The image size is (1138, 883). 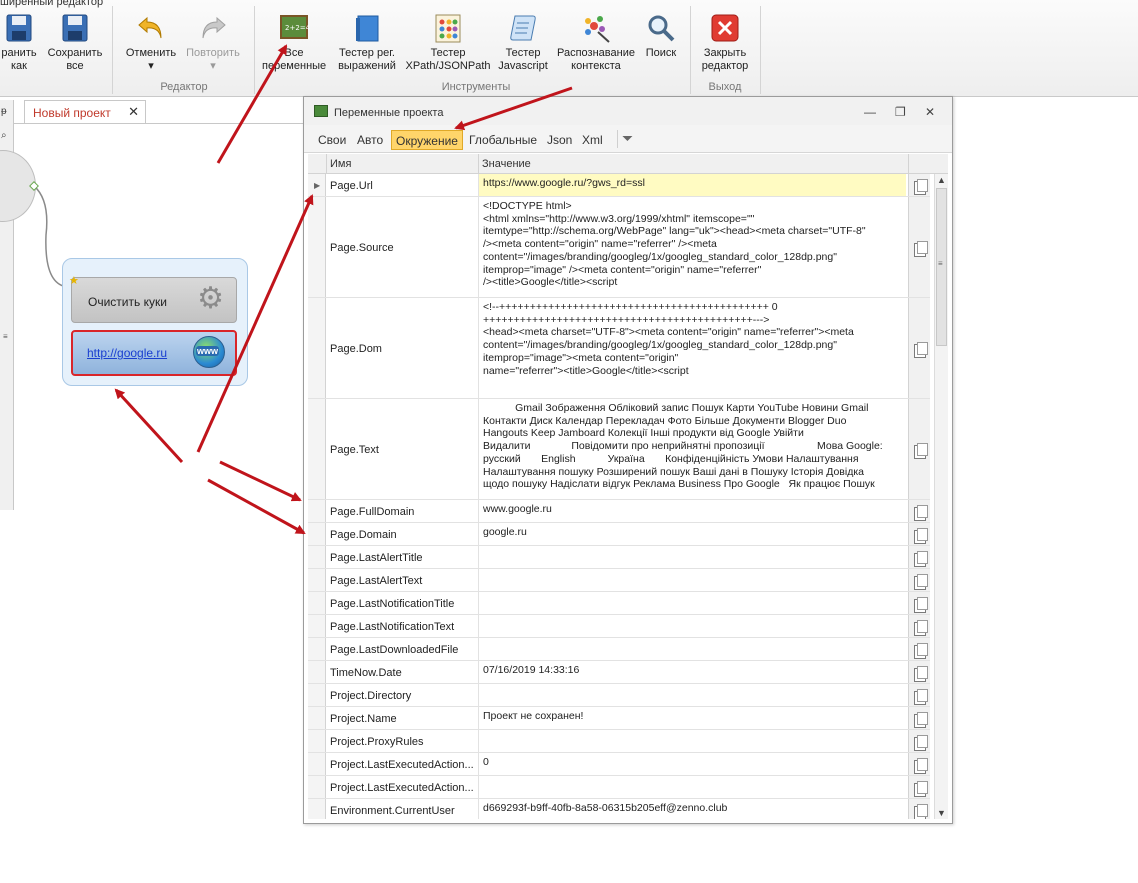 I want to click on restore-icon: ❐, so click(x=900, y=112).